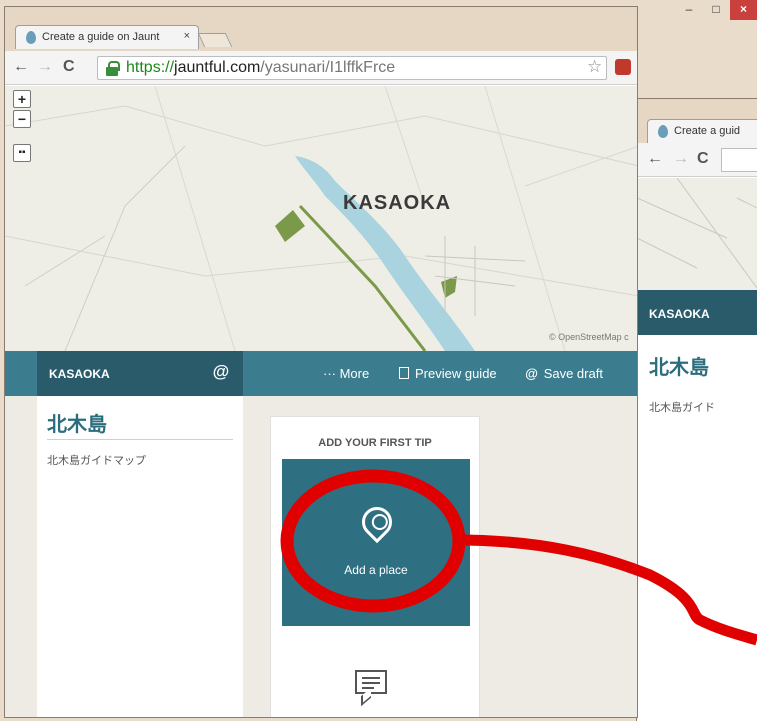 The image size is (757, 721). Describe the element at coordinates (101, 37) in the screenshot. I see `tab-title: Create a guide on Jaunt` at that location.